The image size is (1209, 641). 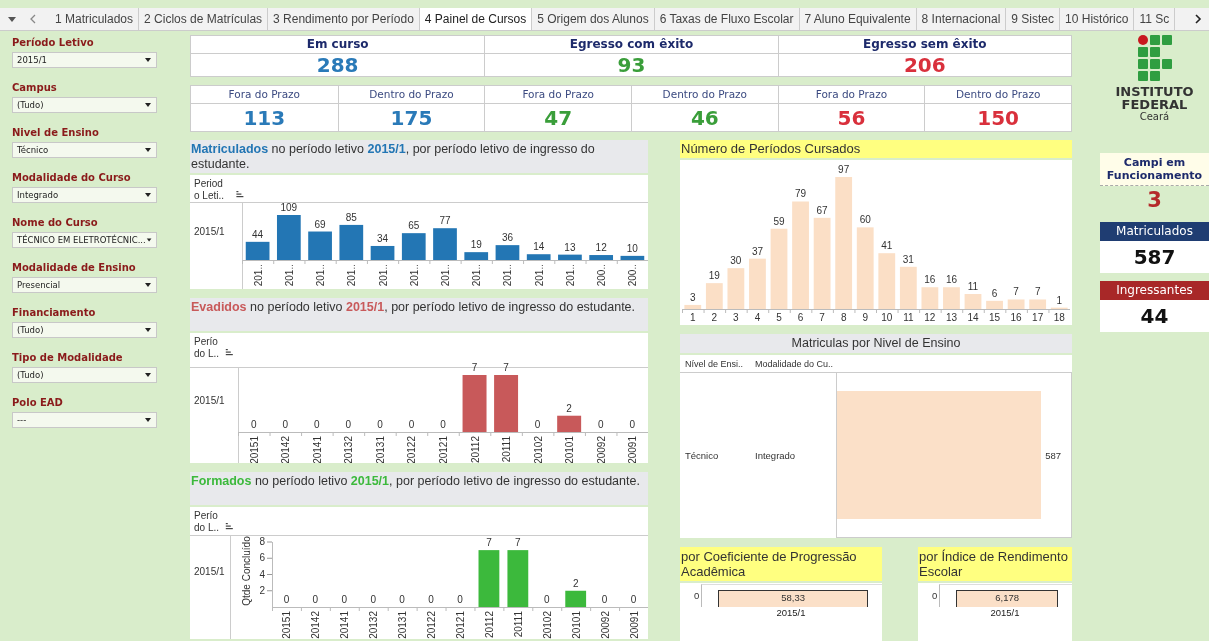 What do you see at coordinates (1154, 231) in the screenshot?
I see `stat-label: Matriculados` at bounding box center [1154, 231].